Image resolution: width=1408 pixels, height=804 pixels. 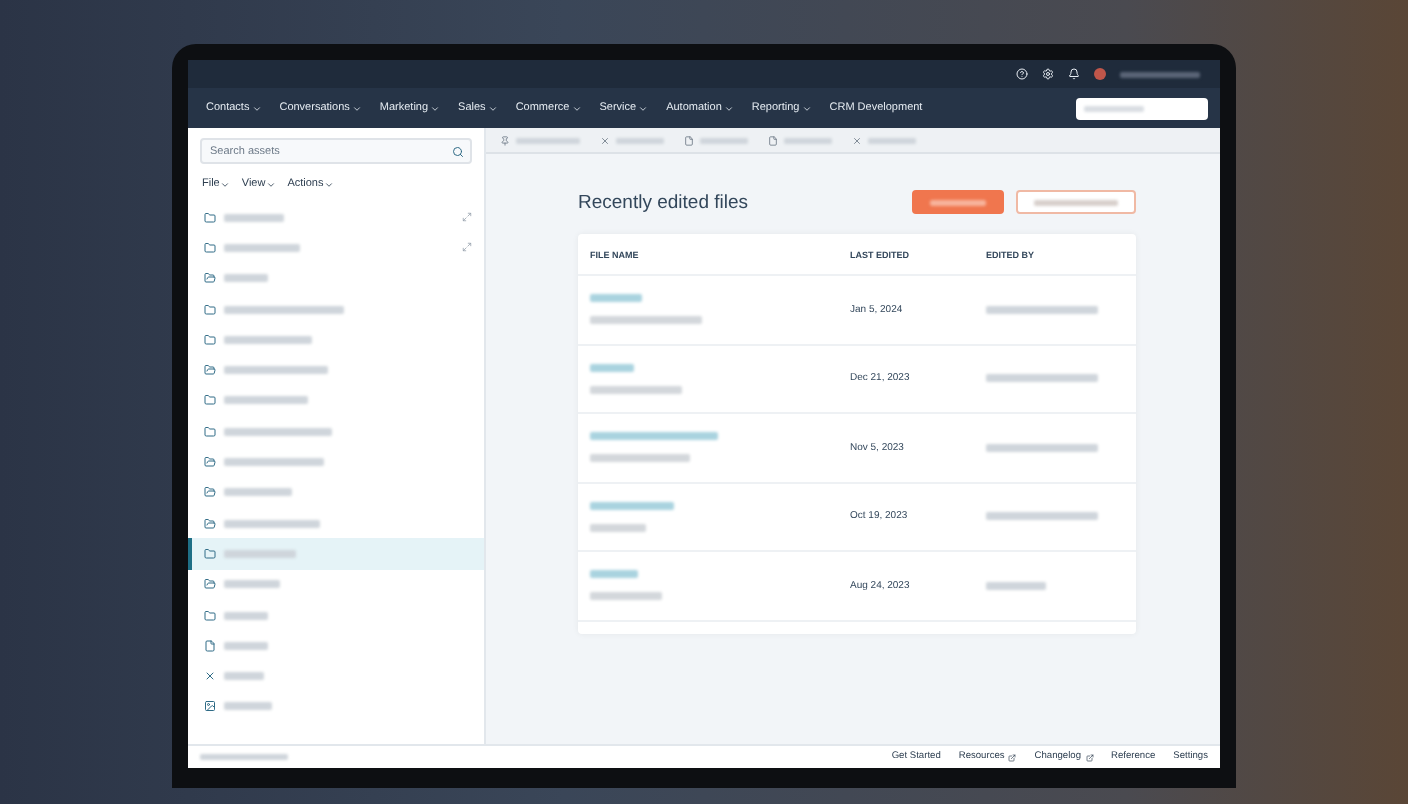 What do you see at coordinates (210, 676) in the screenshot?
I see `close-icon` at bounding box center [210, 676].